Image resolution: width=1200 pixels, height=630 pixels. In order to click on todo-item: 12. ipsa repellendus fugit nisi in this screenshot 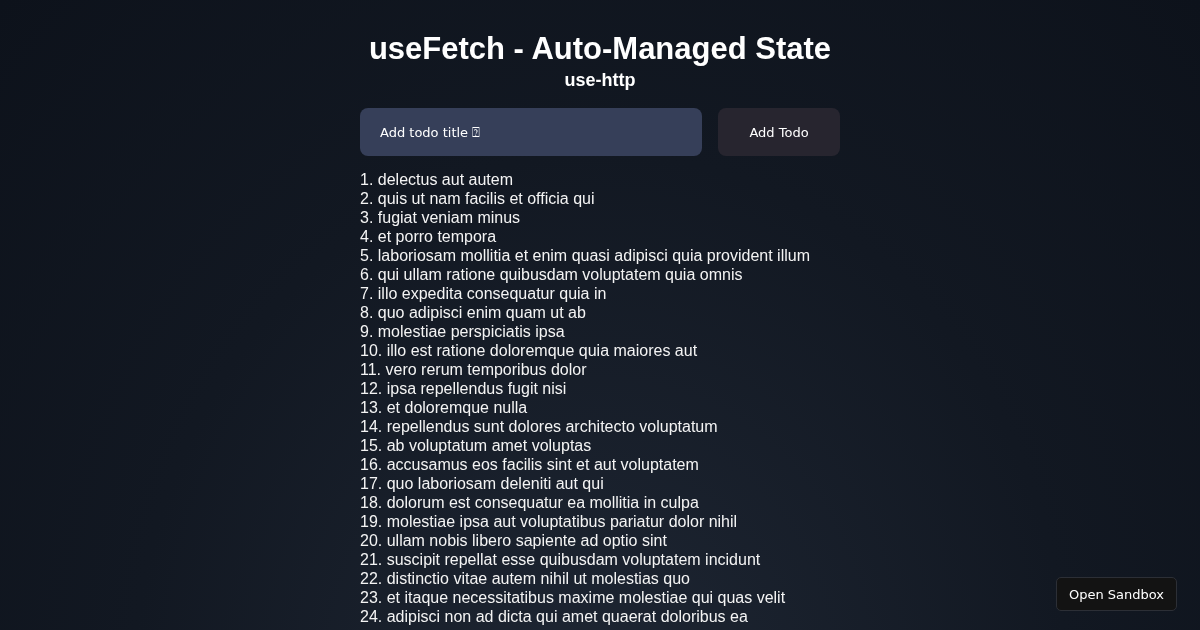, I will do `click(463, 388)`.